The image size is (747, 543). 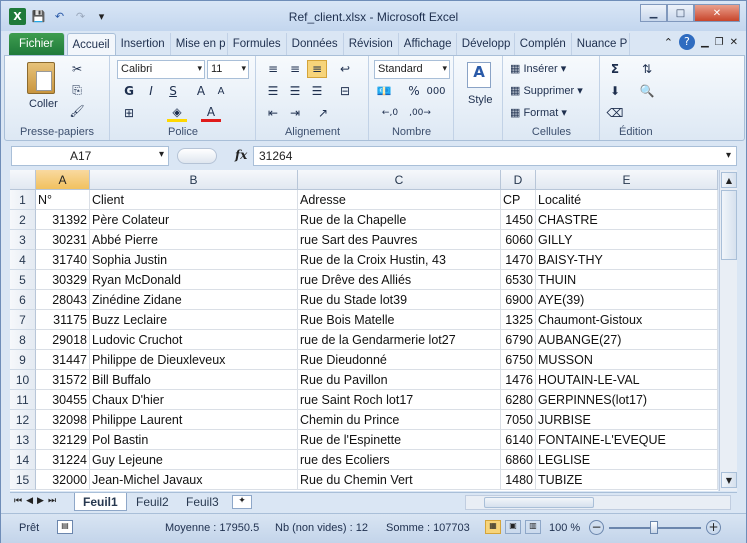 I want to click on bold-button: G, so click(x=129, y=91).